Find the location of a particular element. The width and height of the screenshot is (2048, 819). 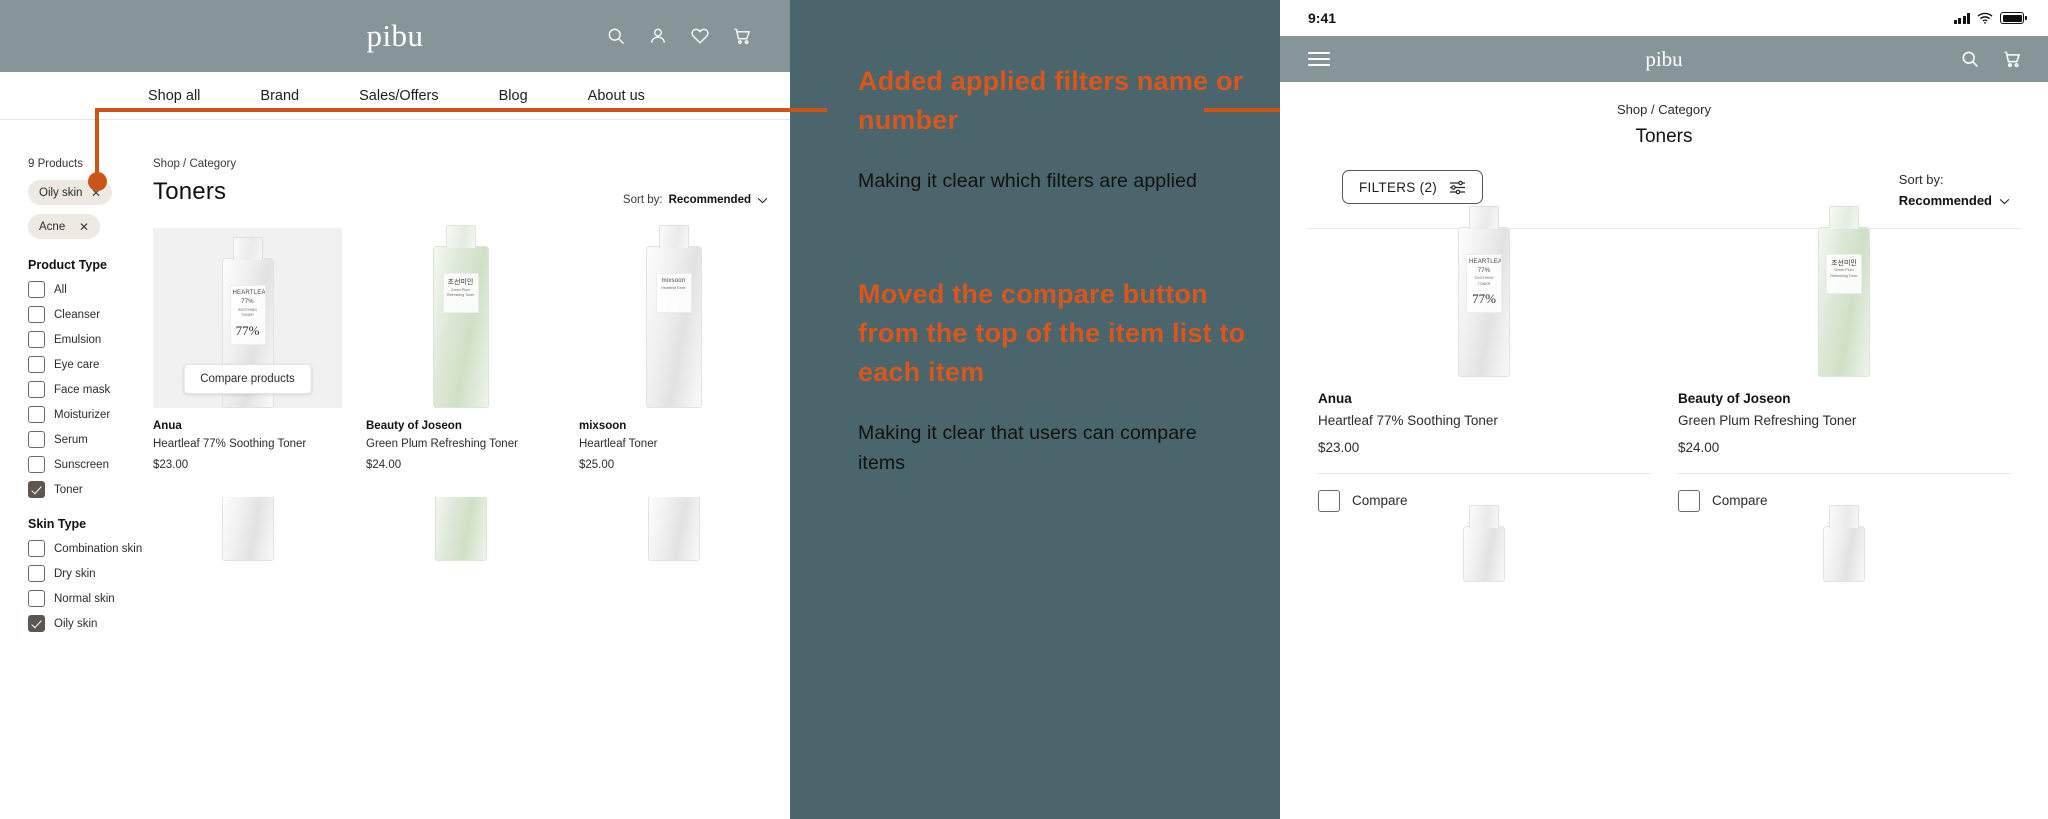

filter-option-eye-care: Eye care is located at coordinates (89, 364).